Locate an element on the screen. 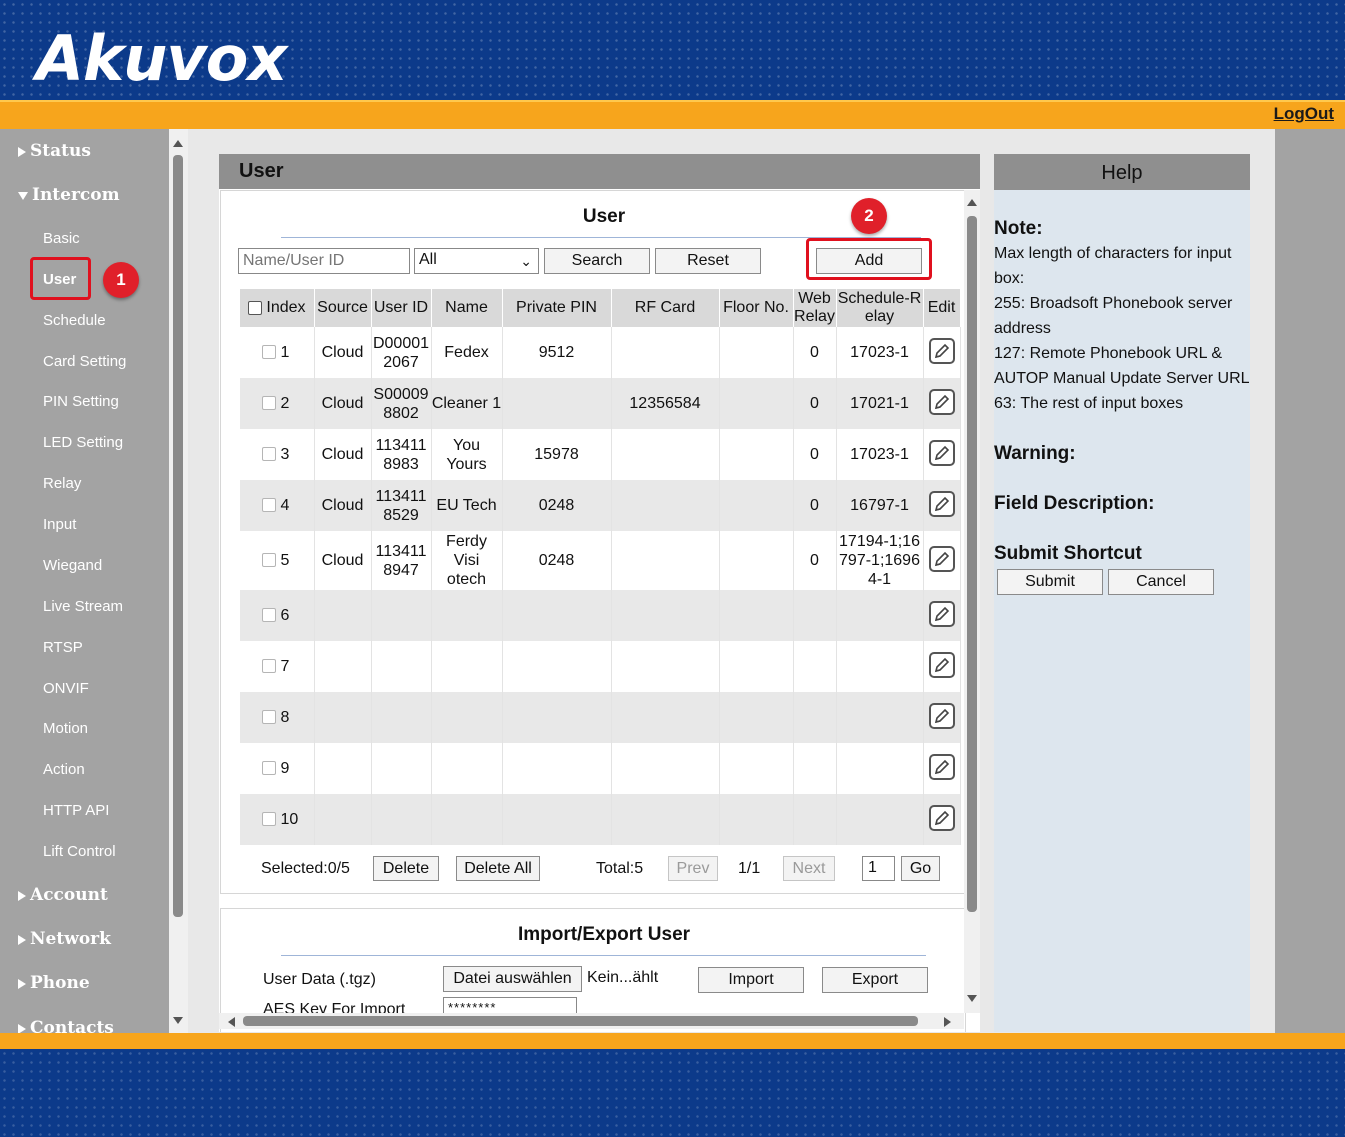  content-horizontal-scrollbar is located at coordinates (591, 1021).